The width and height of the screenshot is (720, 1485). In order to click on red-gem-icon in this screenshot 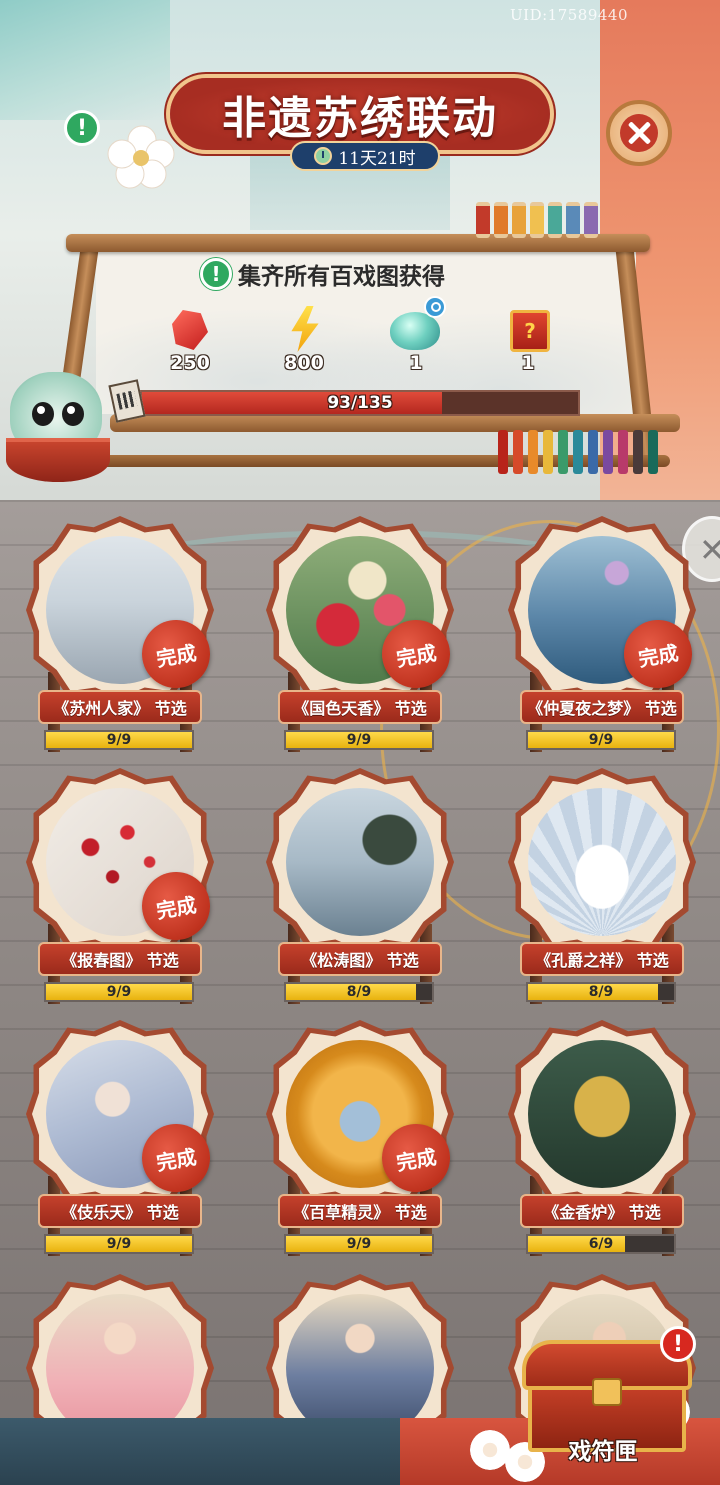, I will do `click(190, 330)`.